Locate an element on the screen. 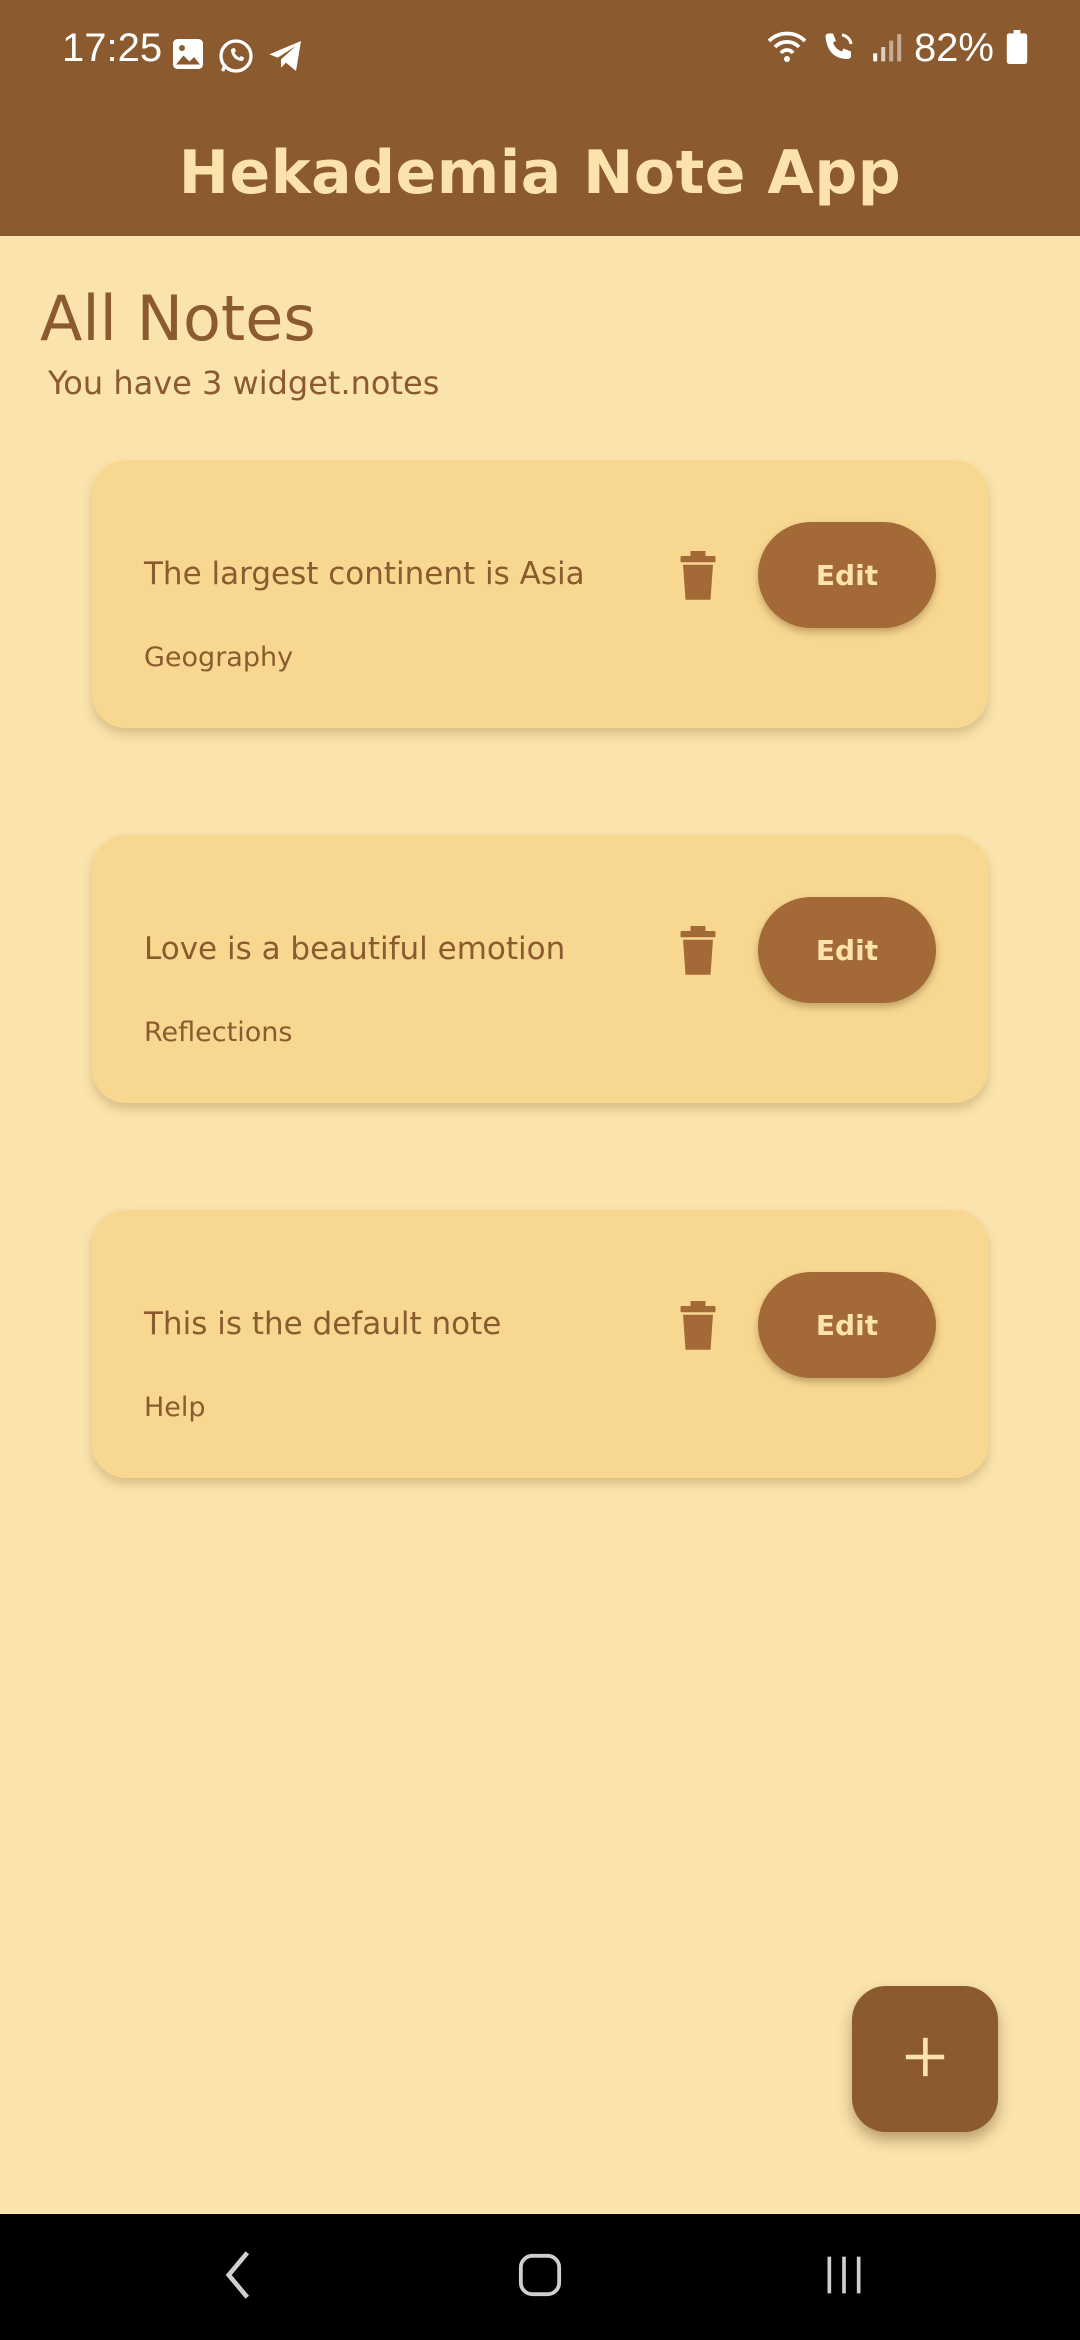 Image resolution: width=1080 pixels, height=2340 pixels. home-button is located at coordinates (540, 2277).